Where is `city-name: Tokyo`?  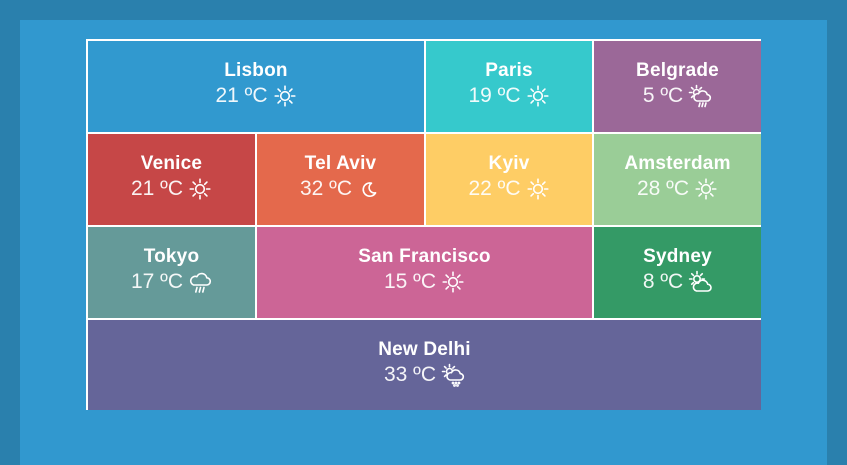 city-name: Tokyo is located at coordinates (171, 256).